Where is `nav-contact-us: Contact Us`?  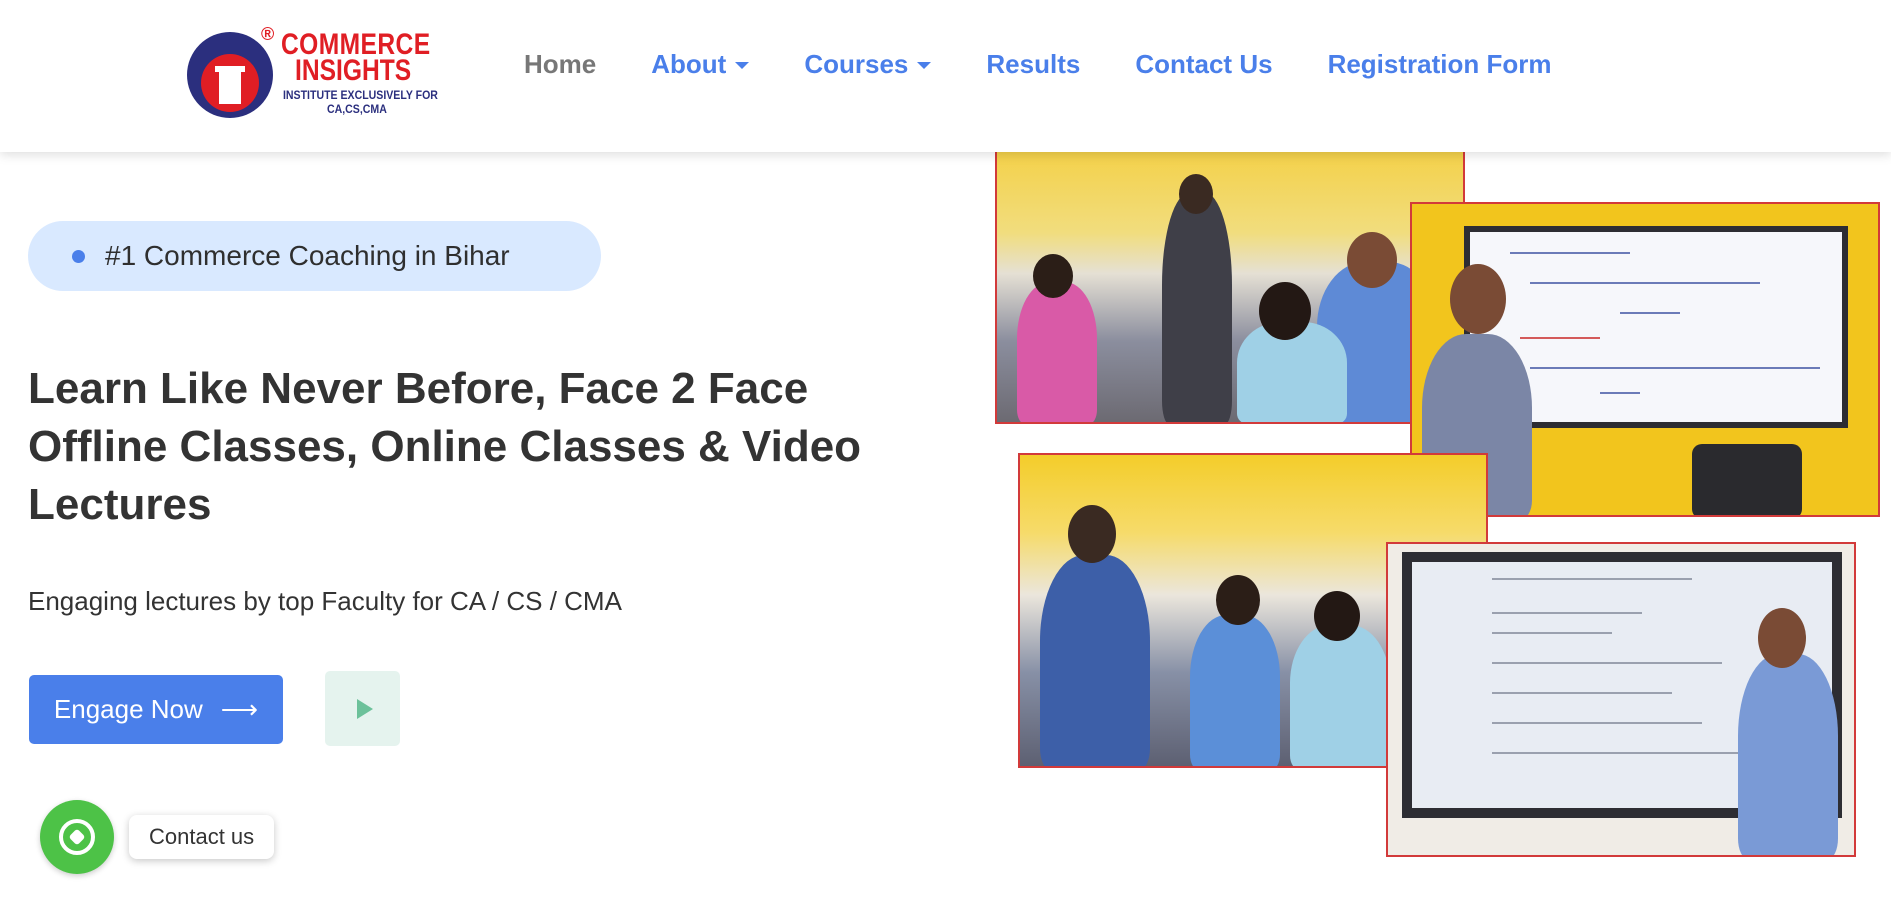 nav-contact-us: Contact Us is located at coordinates (1203, 64).